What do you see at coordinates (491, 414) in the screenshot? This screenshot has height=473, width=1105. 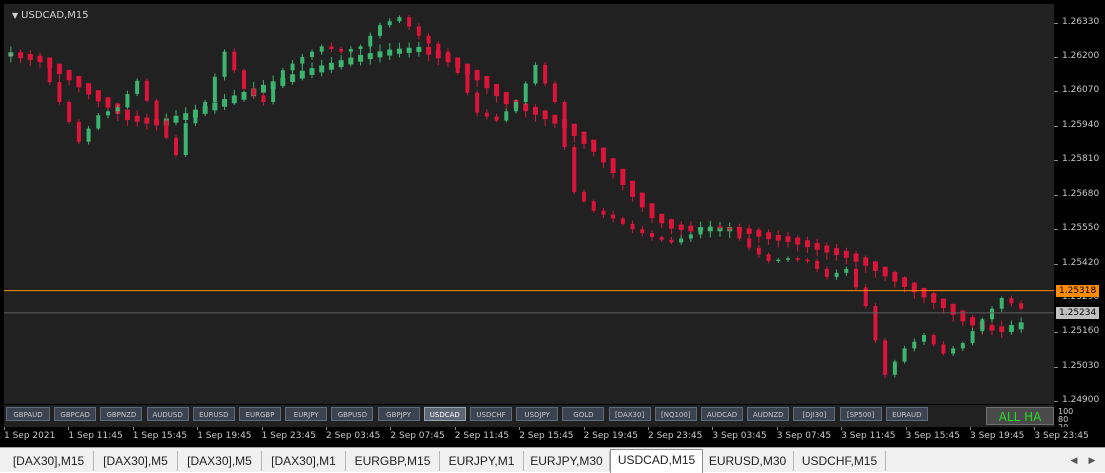 I see `symbol-button-usdchf: USDCHF` at bounding box center [491, 414].